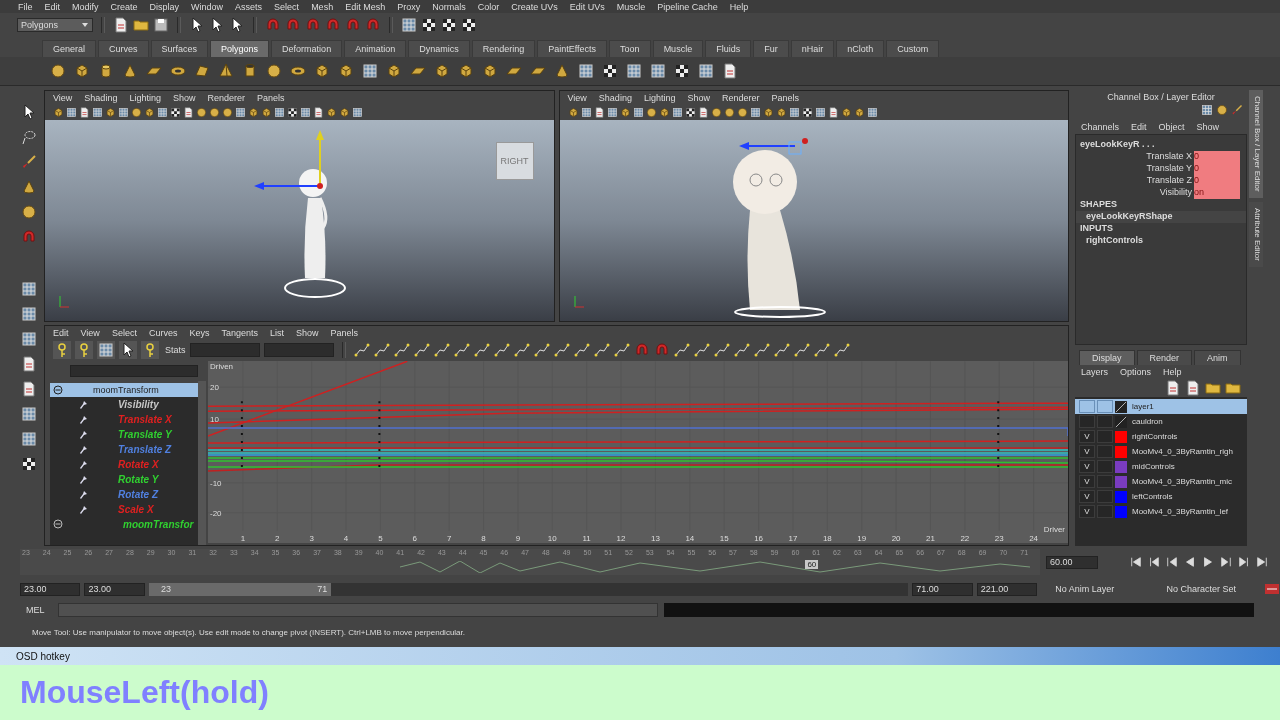 The height and width of the screenshot is (720, 1280). I want to click on shelf-tab: General, so click(69, 48).